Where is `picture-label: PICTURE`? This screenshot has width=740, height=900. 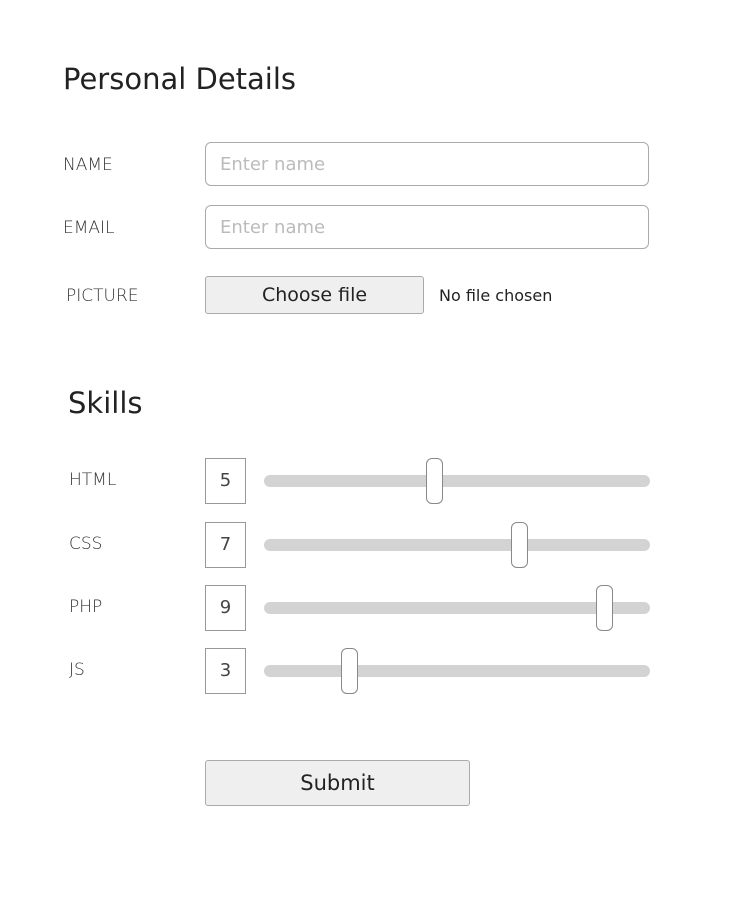 picture-label: PICTURE is located at coordinates (102, 296).